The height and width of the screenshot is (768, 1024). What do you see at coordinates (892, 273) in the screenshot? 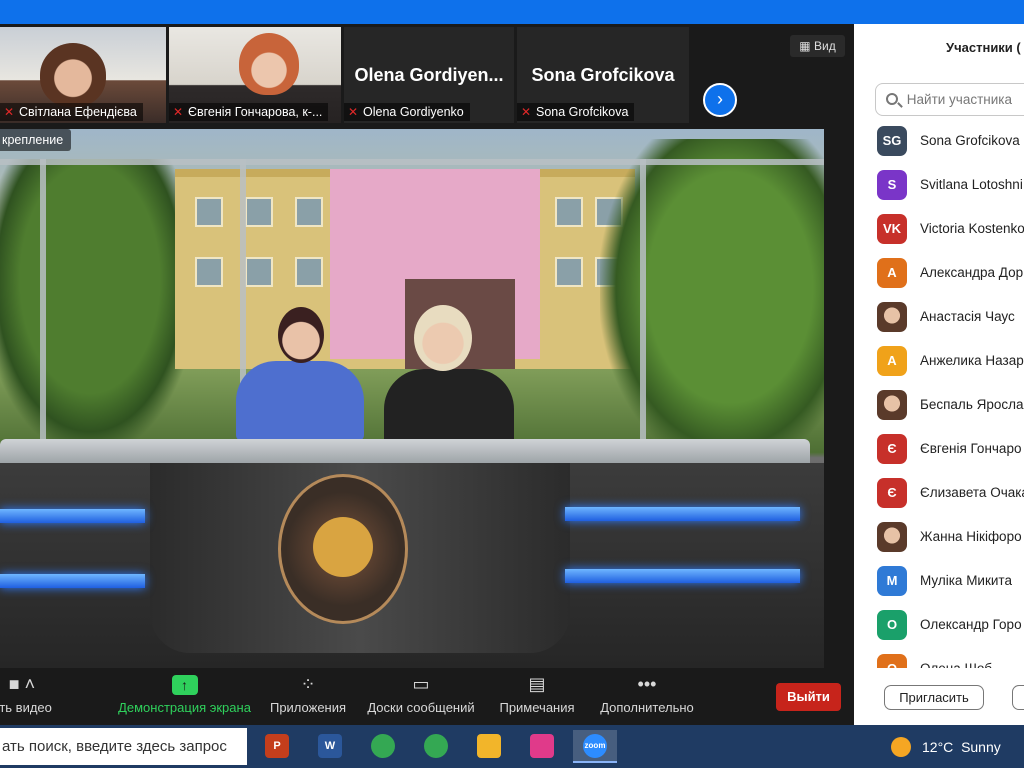
I see `avatar: A` at bounding box center [892, 273].